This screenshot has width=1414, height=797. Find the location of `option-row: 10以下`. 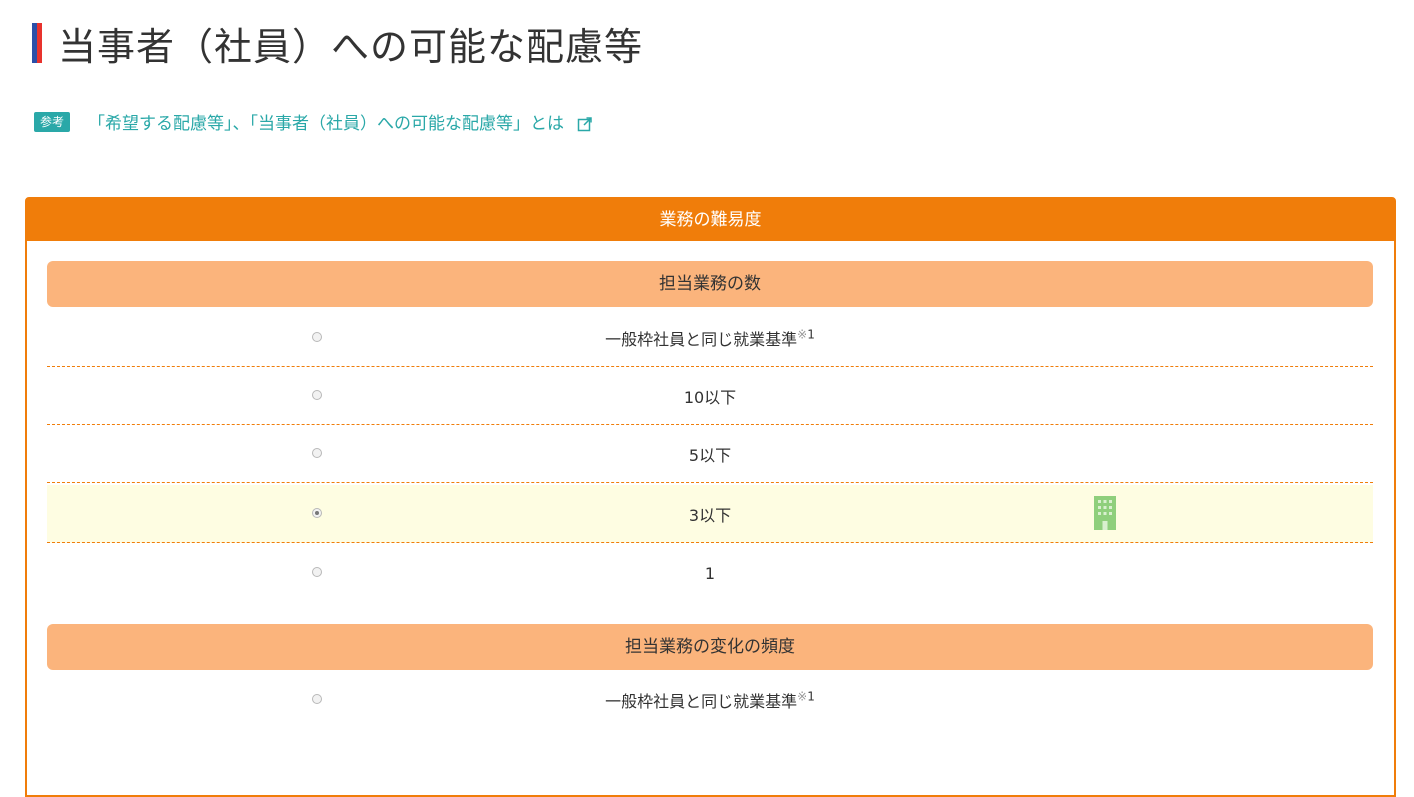

option-row: 10以下 is located at coordinates (710, 396).